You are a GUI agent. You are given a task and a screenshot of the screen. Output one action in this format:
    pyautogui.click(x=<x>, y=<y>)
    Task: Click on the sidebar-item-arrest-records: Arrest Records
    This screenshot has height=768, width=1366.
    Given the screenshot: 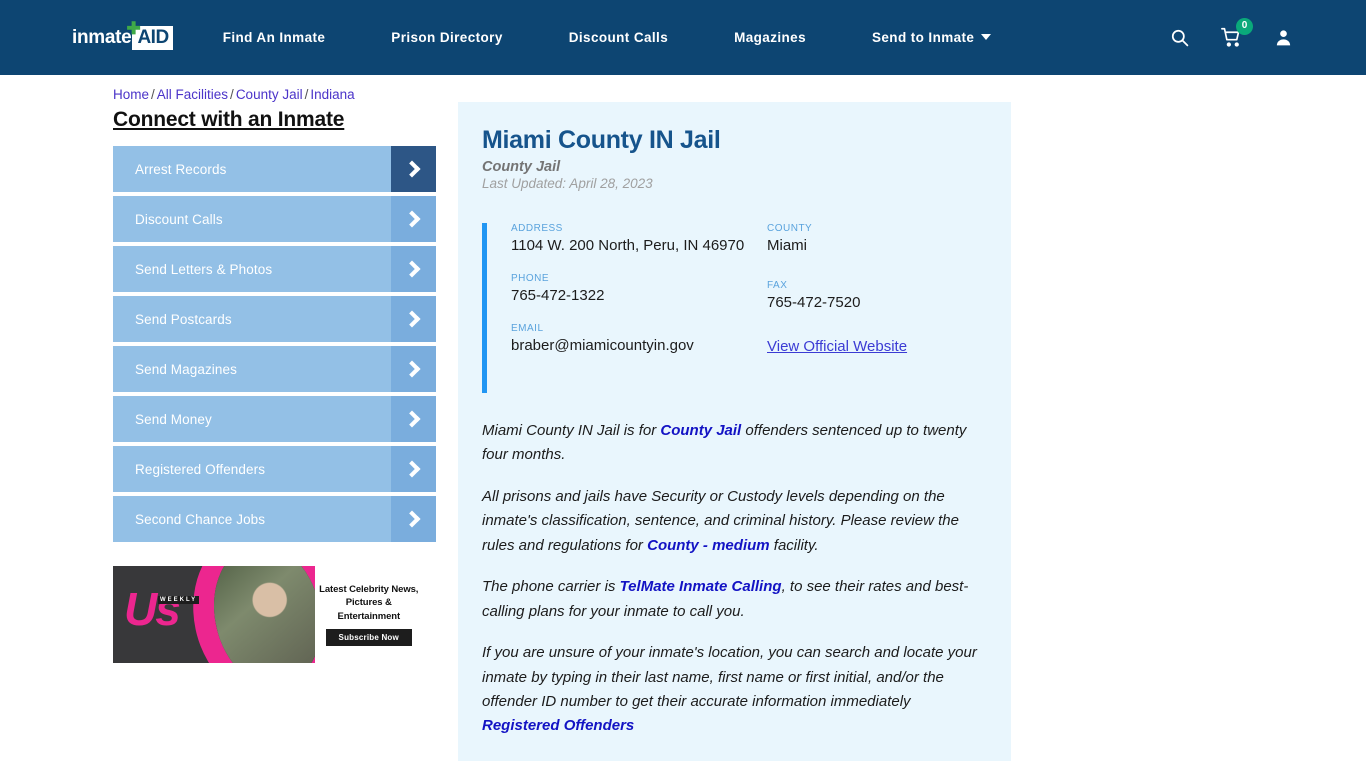 What is the action you would take?
    pyautogui.click(x=274, y=169)
    